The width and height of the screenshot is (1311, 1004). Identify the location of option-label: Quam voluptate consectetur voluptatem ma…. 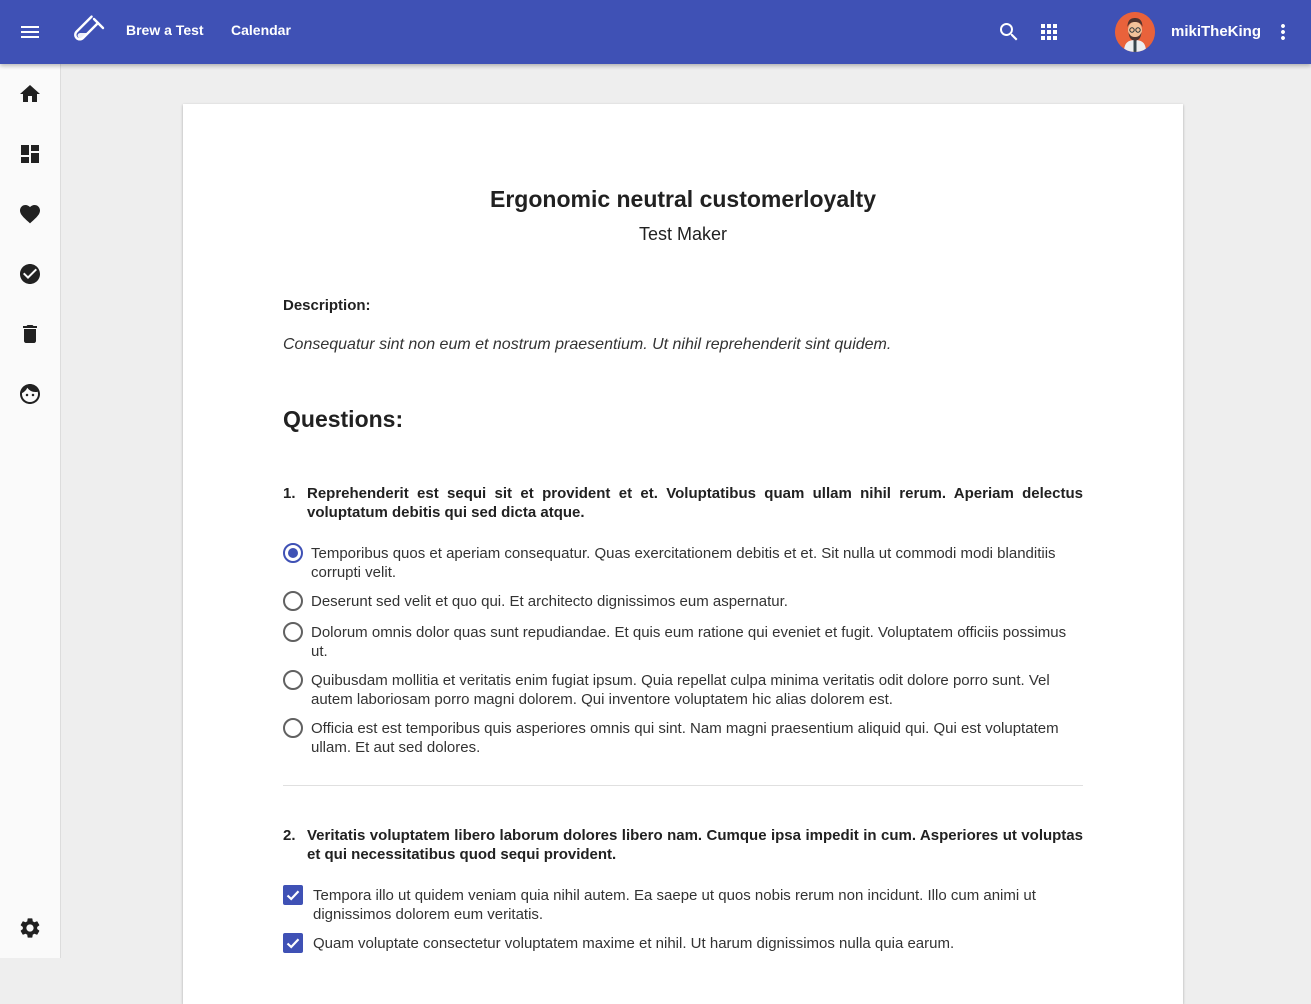
(634, 943).